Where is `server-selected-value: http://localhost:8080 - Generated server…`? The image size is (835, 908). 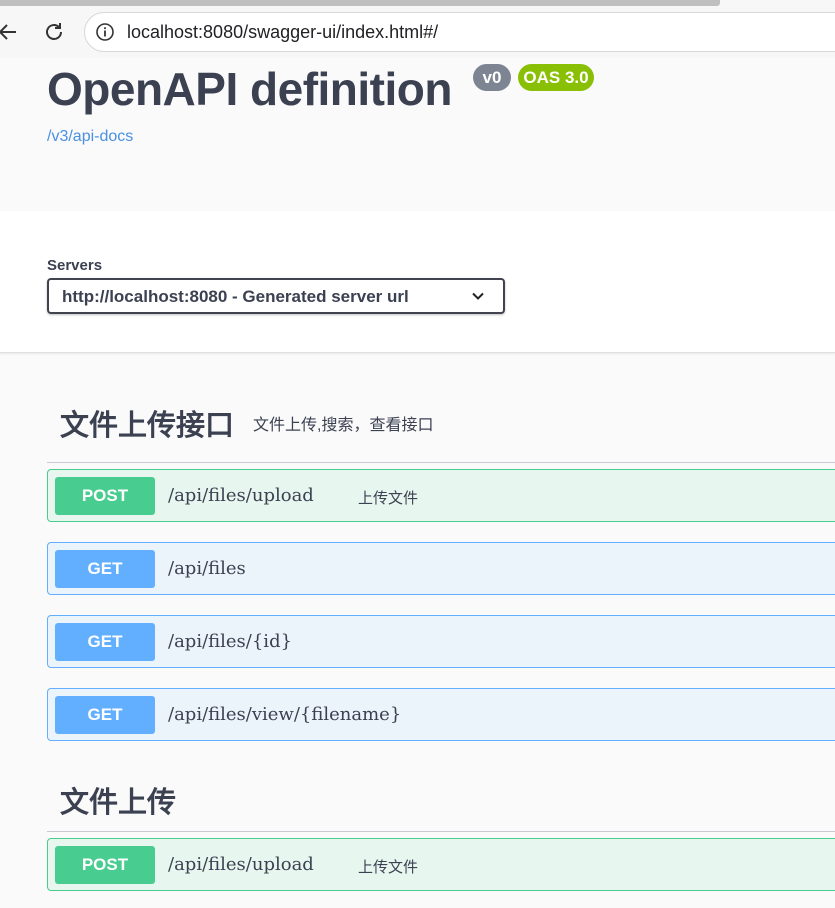 server-selected-value: http://localhost:8080 - Generated server… is located at coordinates (235, 296).